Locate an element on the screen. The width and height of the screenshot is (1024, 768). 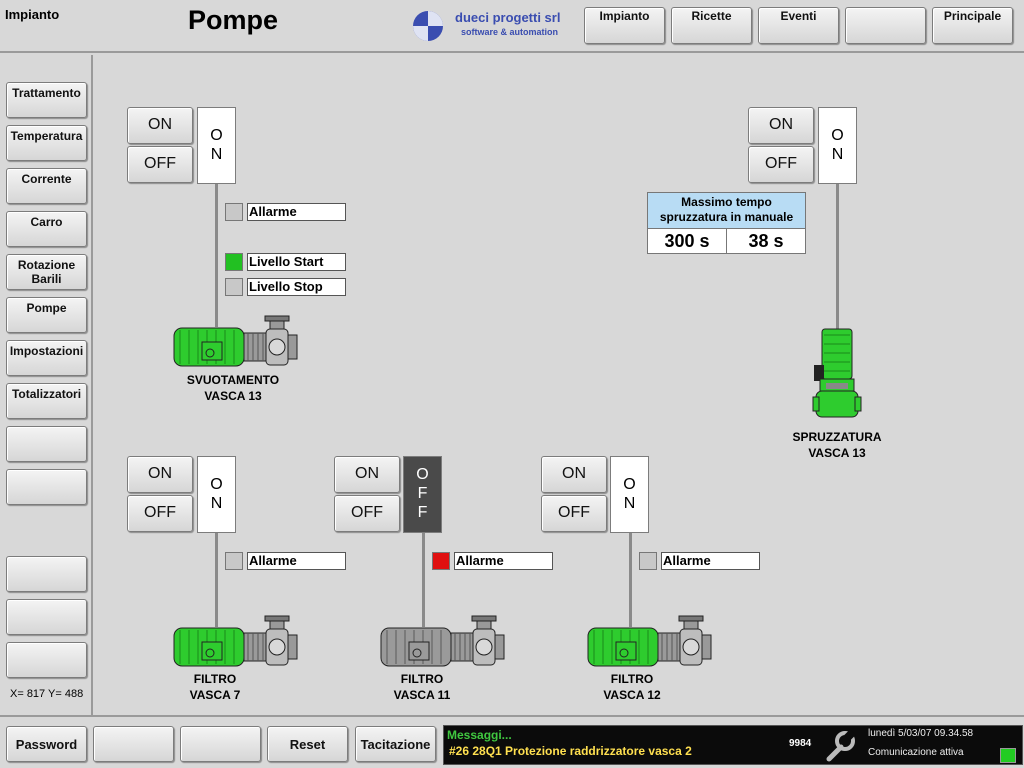
pump-svuotamento-level-stop-indicator is located at coordinates (234, 287).